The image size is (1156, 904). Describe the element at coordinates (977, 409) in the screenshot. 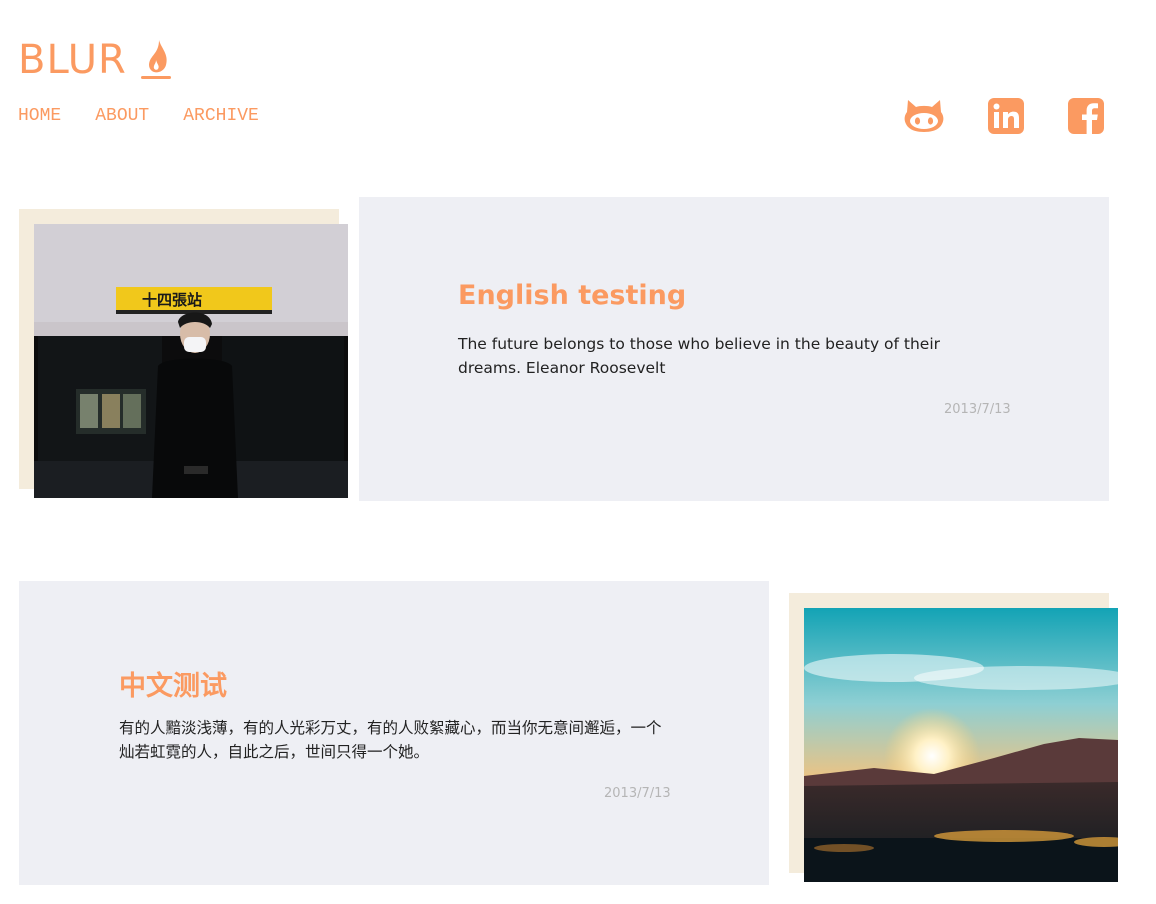

I see `post-1-date: 2013/7/13` at that location.